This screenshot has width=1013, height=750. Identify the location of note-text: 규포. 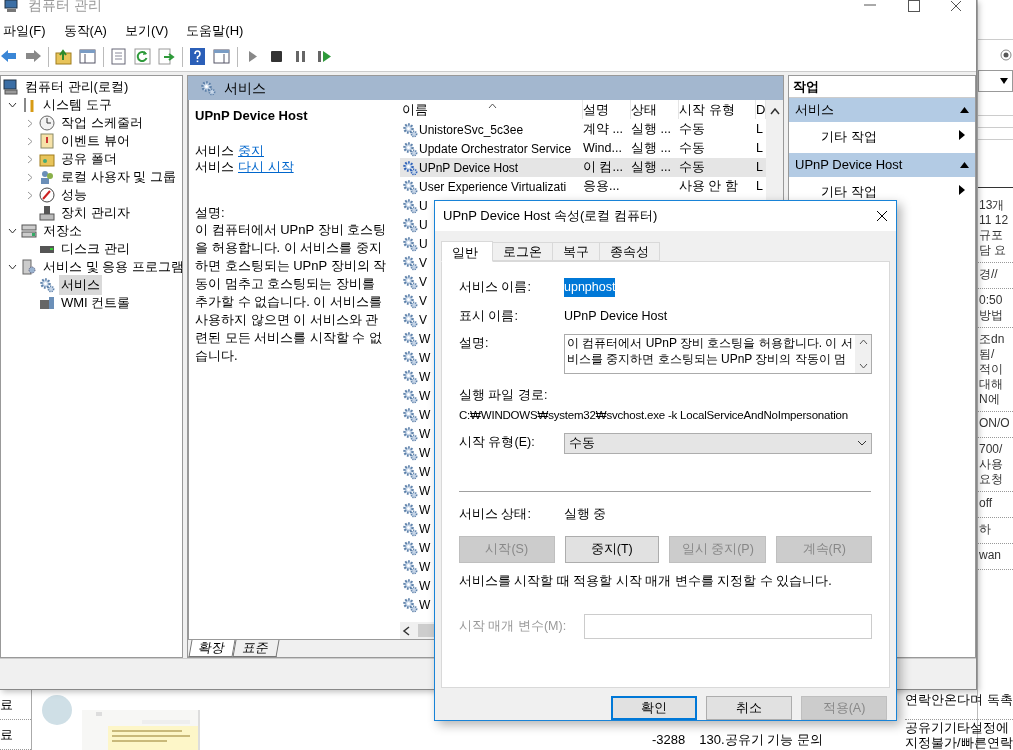
(991, 235).